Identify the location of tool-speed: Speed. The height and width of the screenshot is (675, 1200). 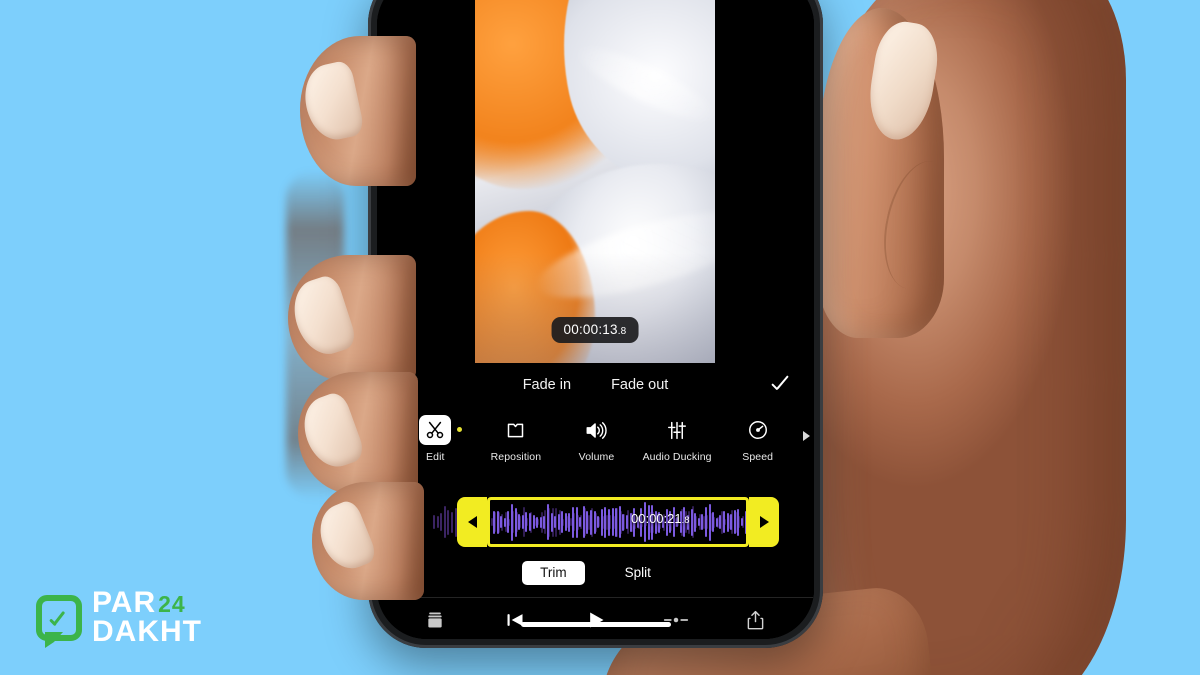
(757, 439).